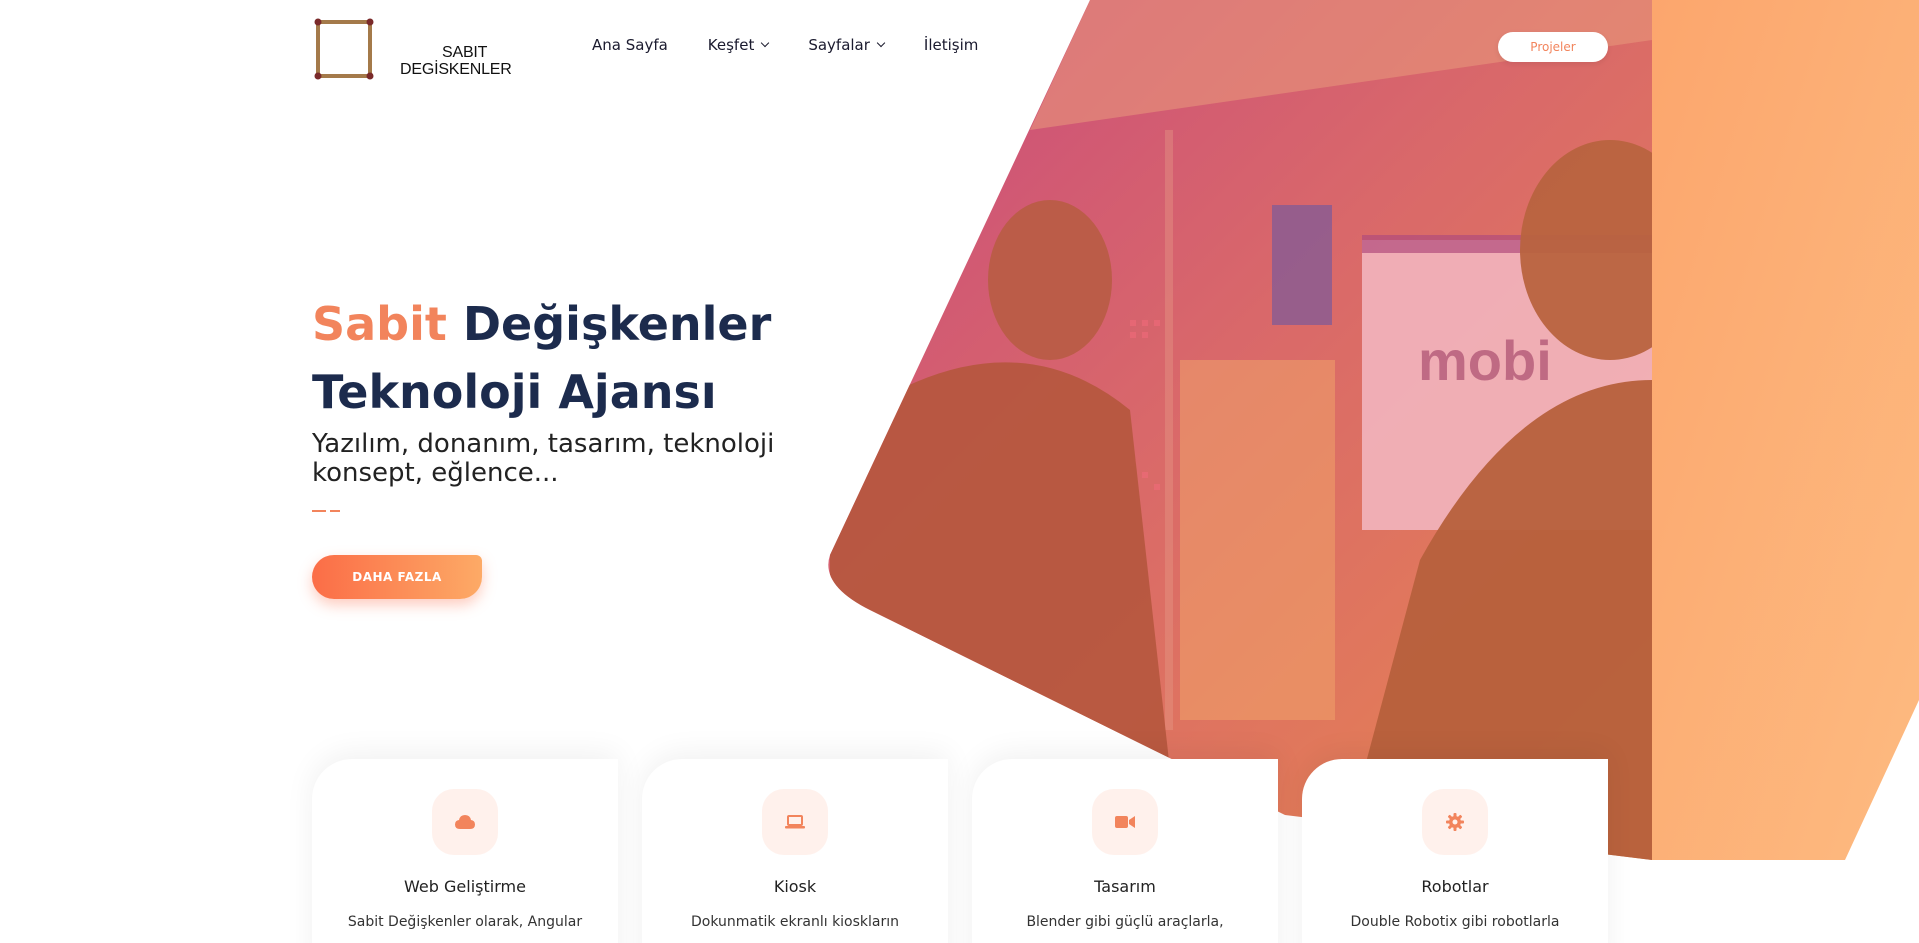 Image resolution: width=1919 pixels, height=943 pixels. What do you see at coordinates (379, 324) in the screenshot?
I see `hero-title-accent: Sabit` at bounding box center [379, 324].